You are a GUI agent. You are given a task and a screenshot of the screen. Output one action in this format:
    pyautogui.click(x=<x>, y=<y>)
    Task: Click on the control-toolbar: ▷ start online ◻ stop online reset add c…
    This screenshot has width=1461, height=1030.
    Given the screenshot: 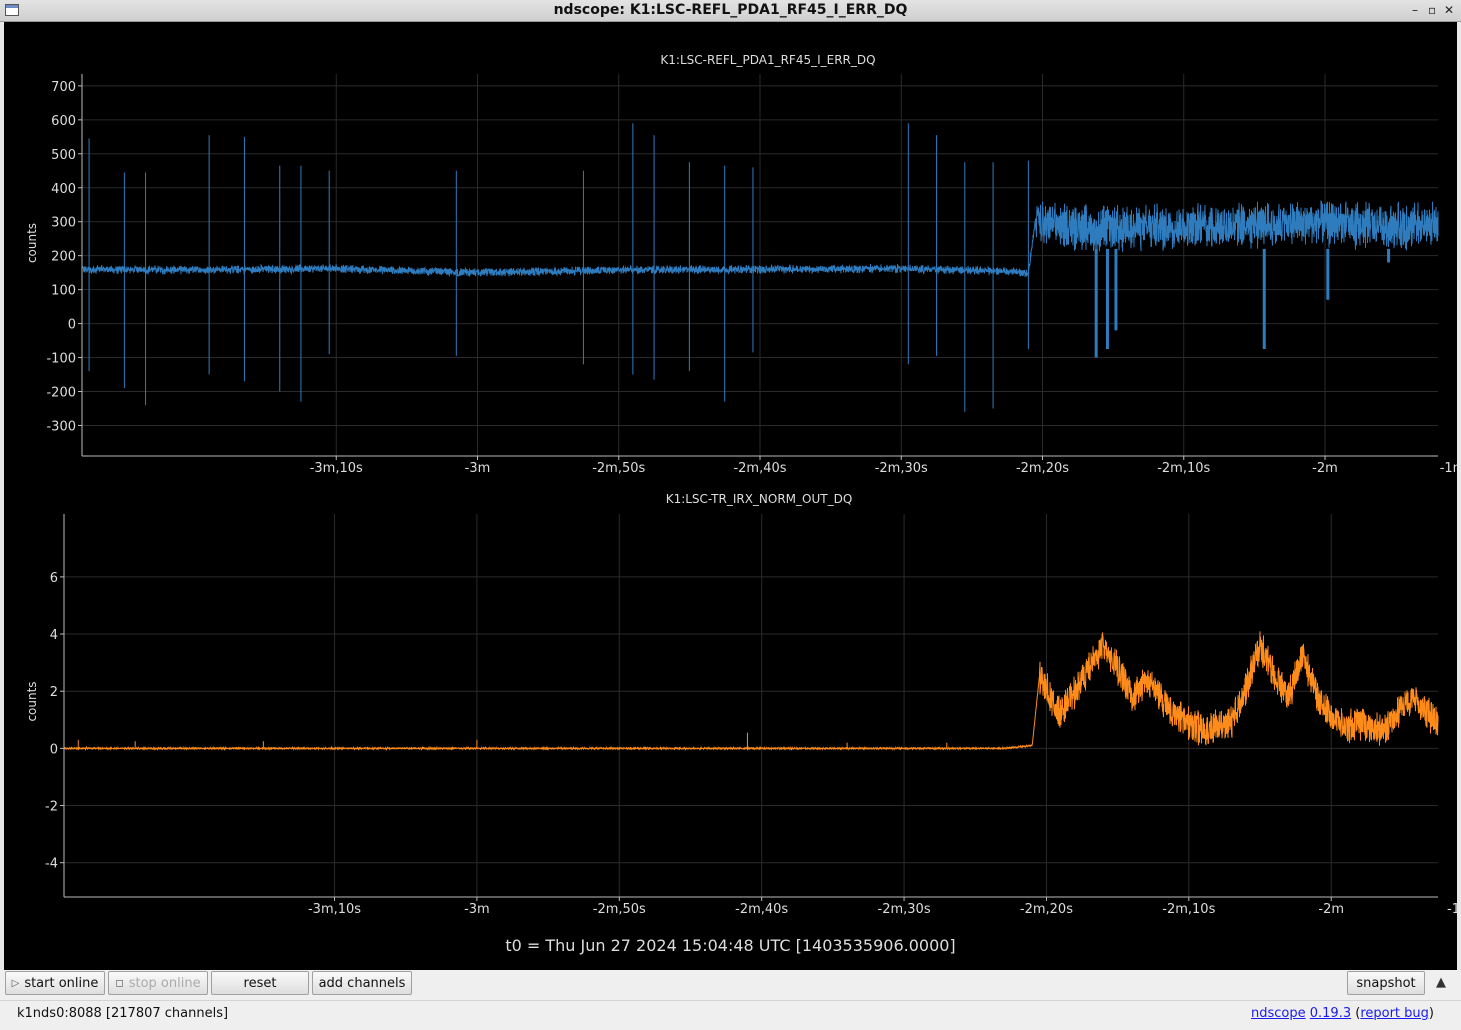 What is the action you would take?
    pyautogui.click(x=730, y=985)
    